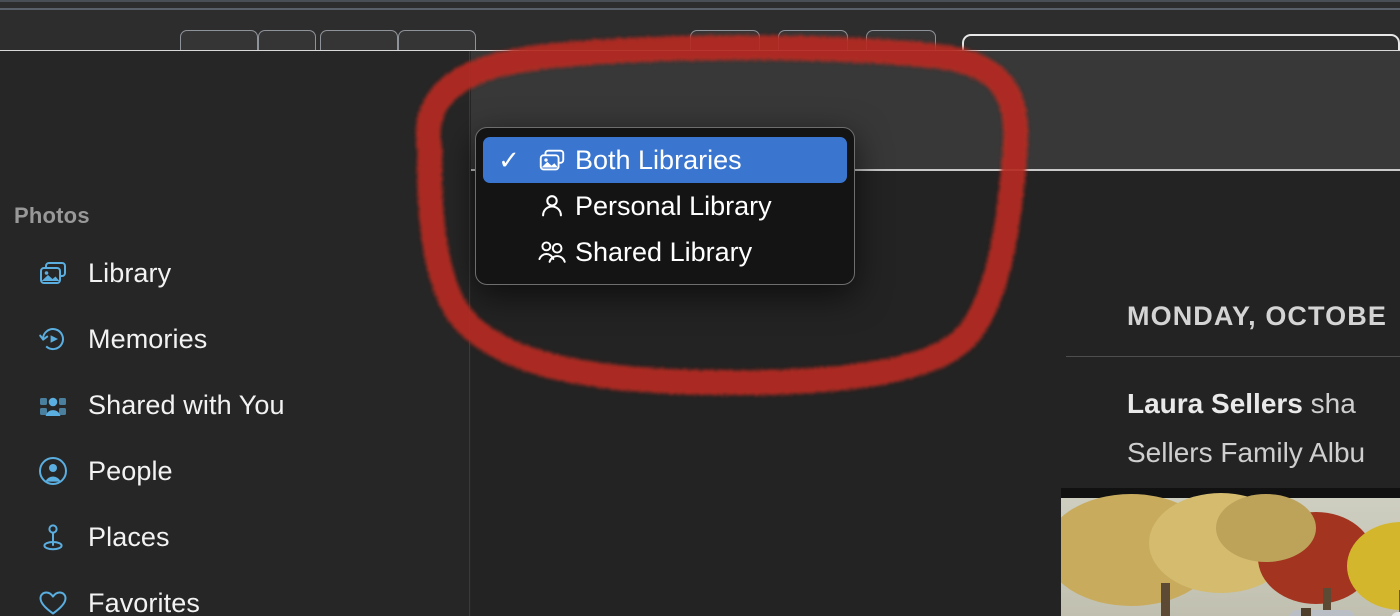 This screenshot has width=1400, height=616. I want to click on bg-toolbar-button-back, so click(219, 41).